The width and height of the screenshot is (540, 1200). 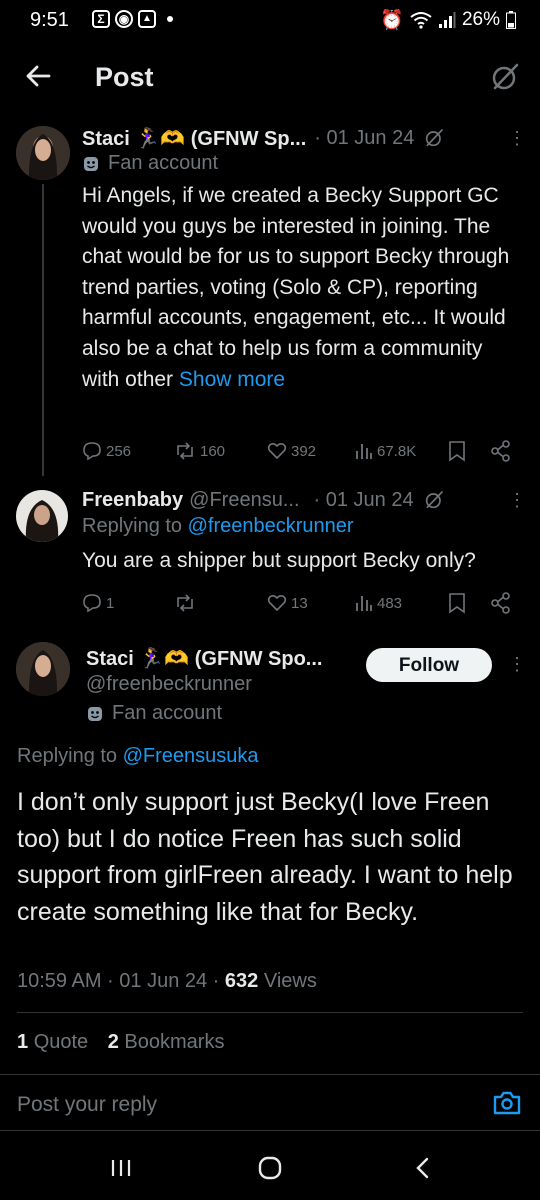 What do you see at coordinates (124, 19) in the screenshot?
I see `app-notification-icon: ◉` at bounding box center [124, 19].